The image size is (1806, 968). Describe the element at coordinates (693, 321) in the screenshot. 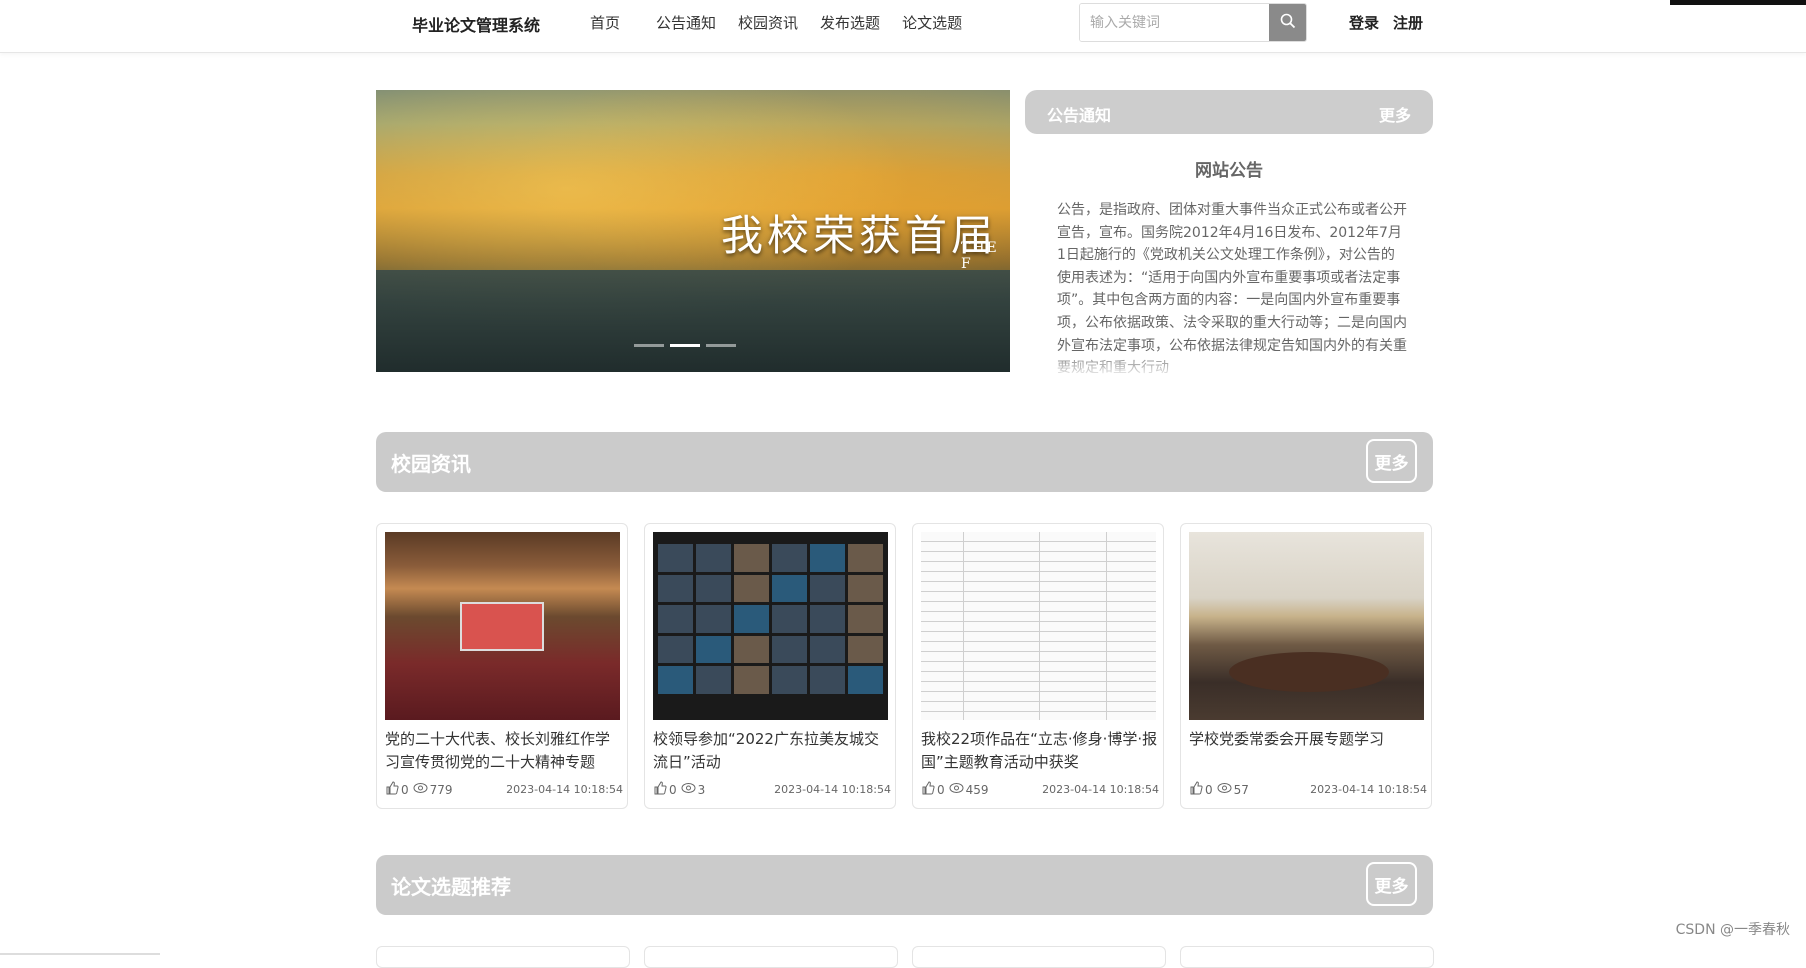

I see `banner-lake` at that location.